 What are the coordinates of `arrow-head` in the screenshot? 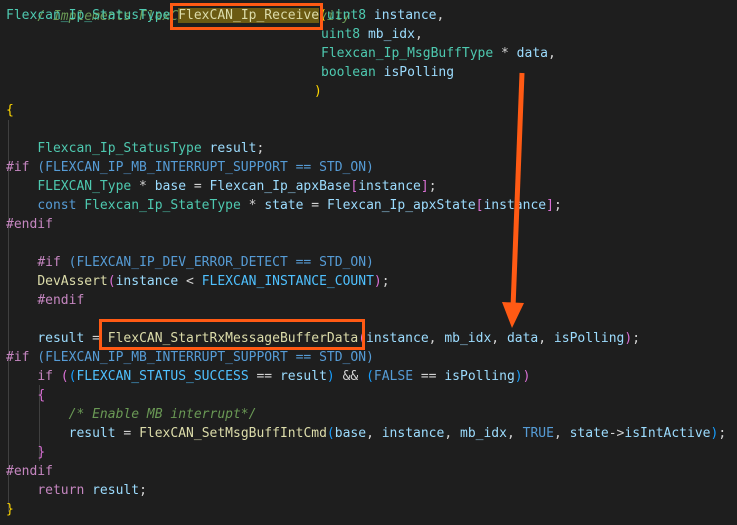 It's located at (513, 315).